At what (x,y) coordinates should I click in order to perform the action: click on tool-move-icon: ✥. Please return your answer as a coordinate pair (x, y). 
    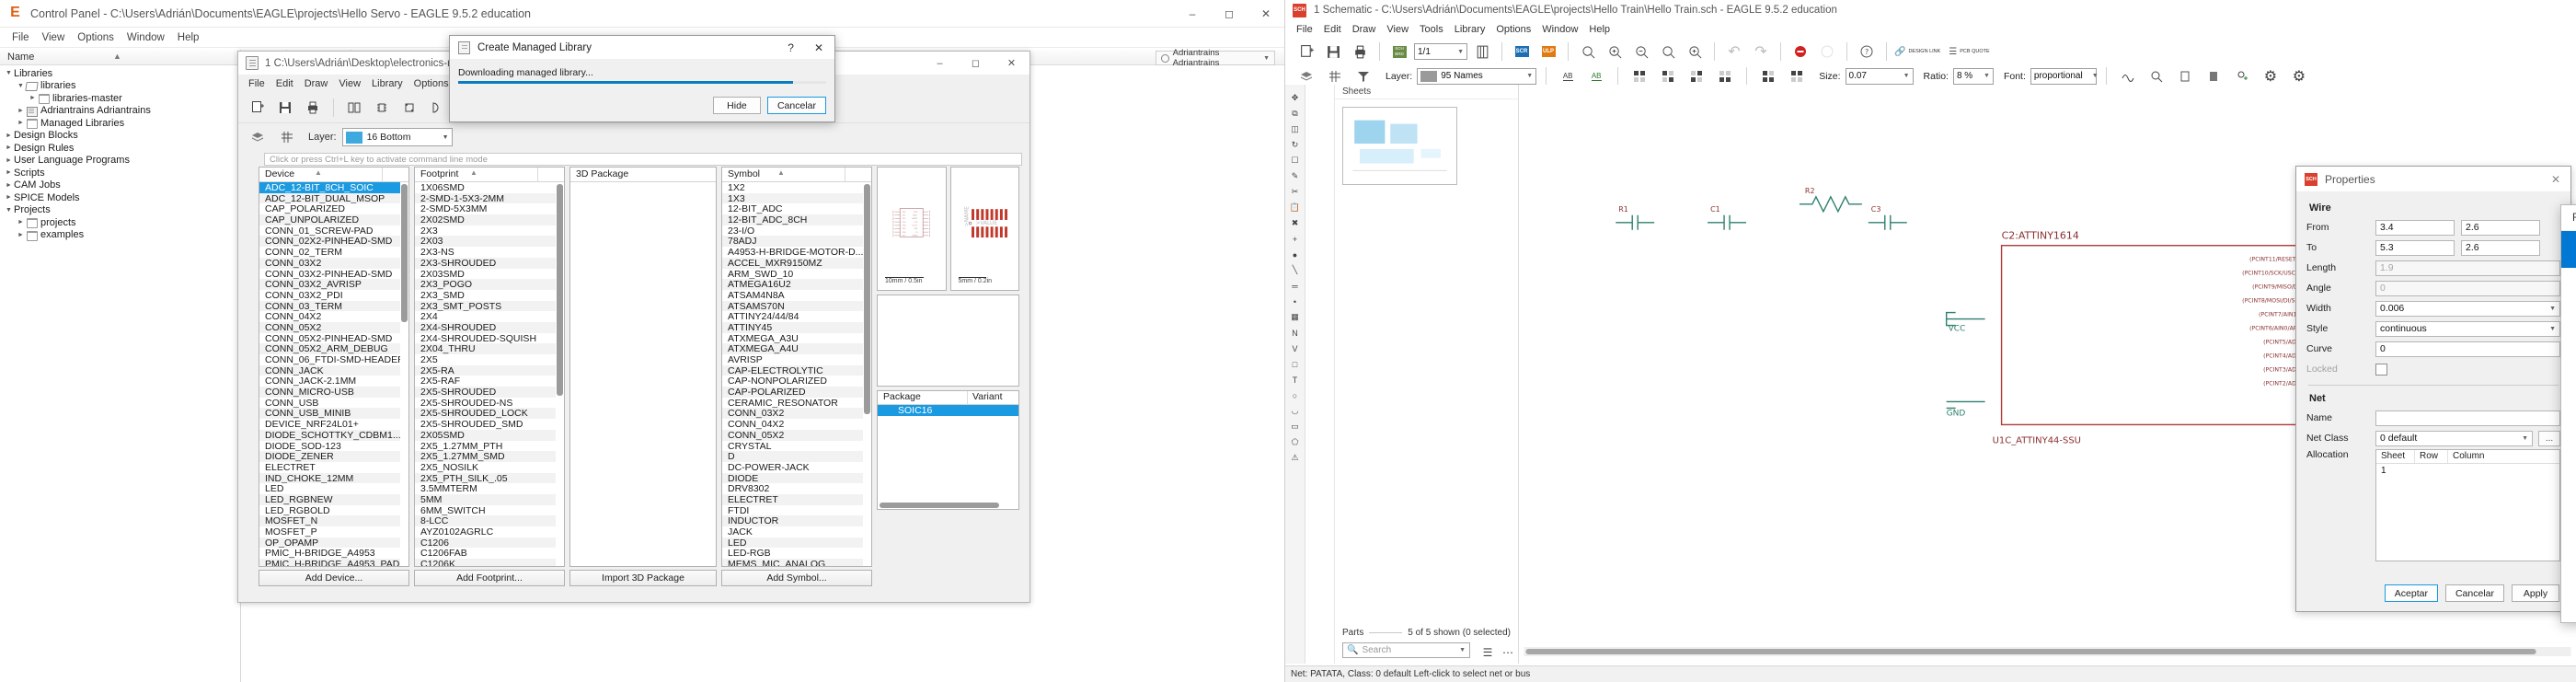
    Looking at the image, I should click on (1295, 98).